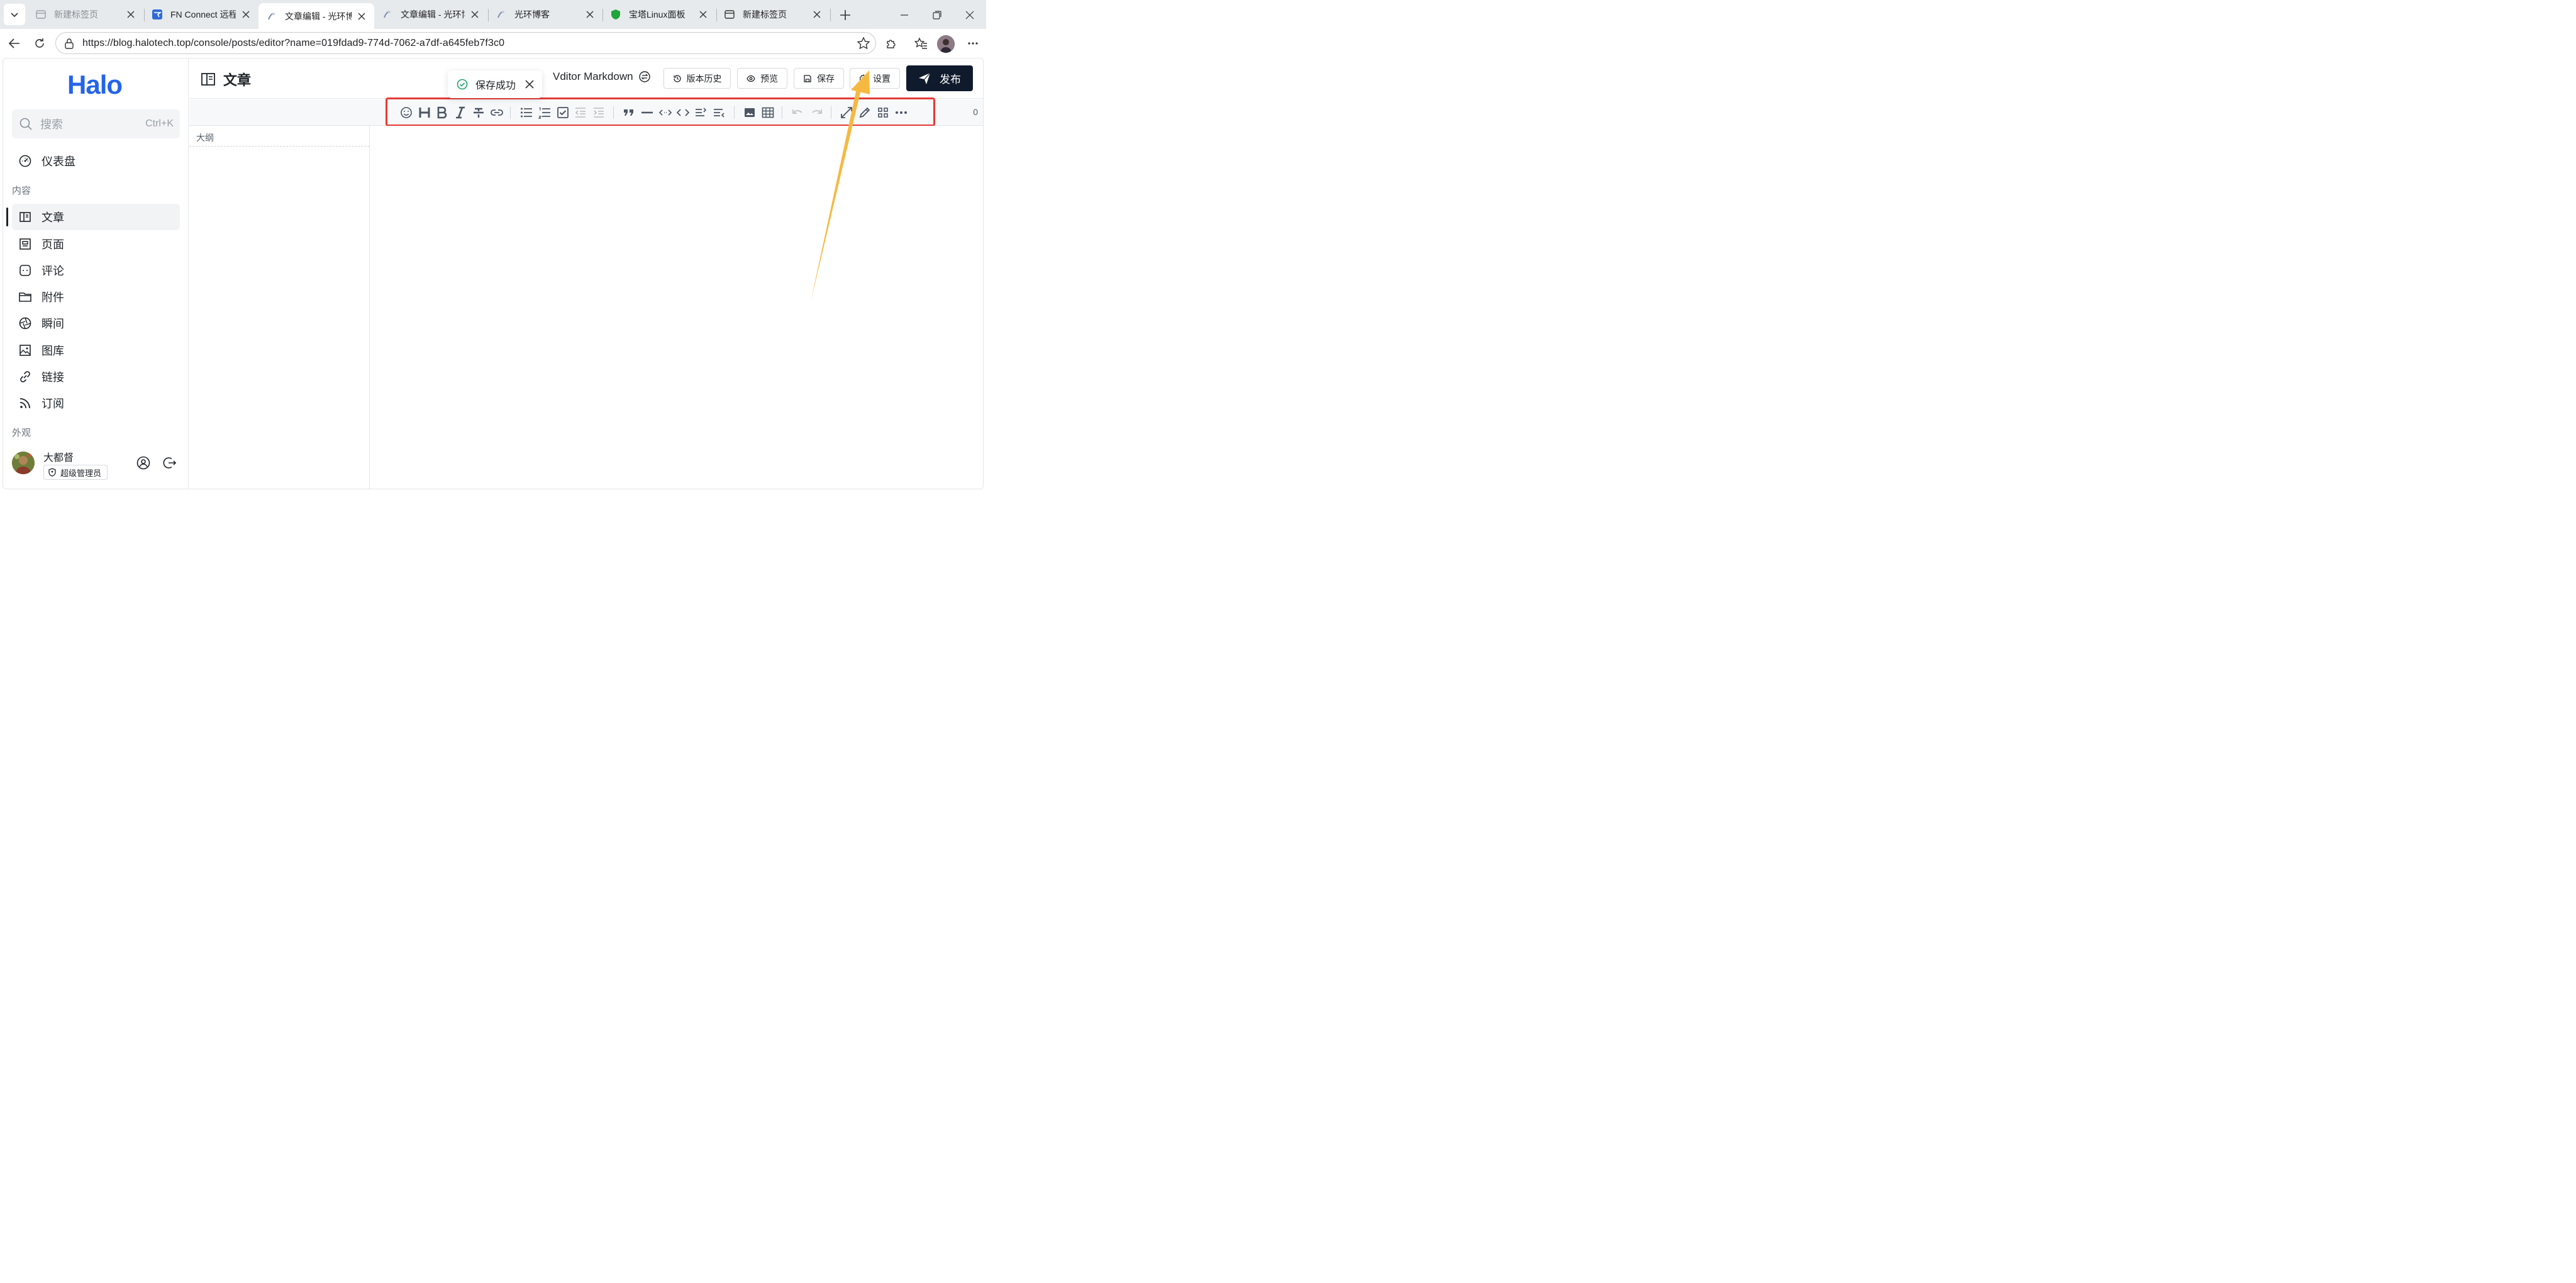 Image resolution: width=2576 pixels, height=1283 pixels. Describe the element at coordinates (798, 112) in the screenshot. I see `undo-button` at that location.